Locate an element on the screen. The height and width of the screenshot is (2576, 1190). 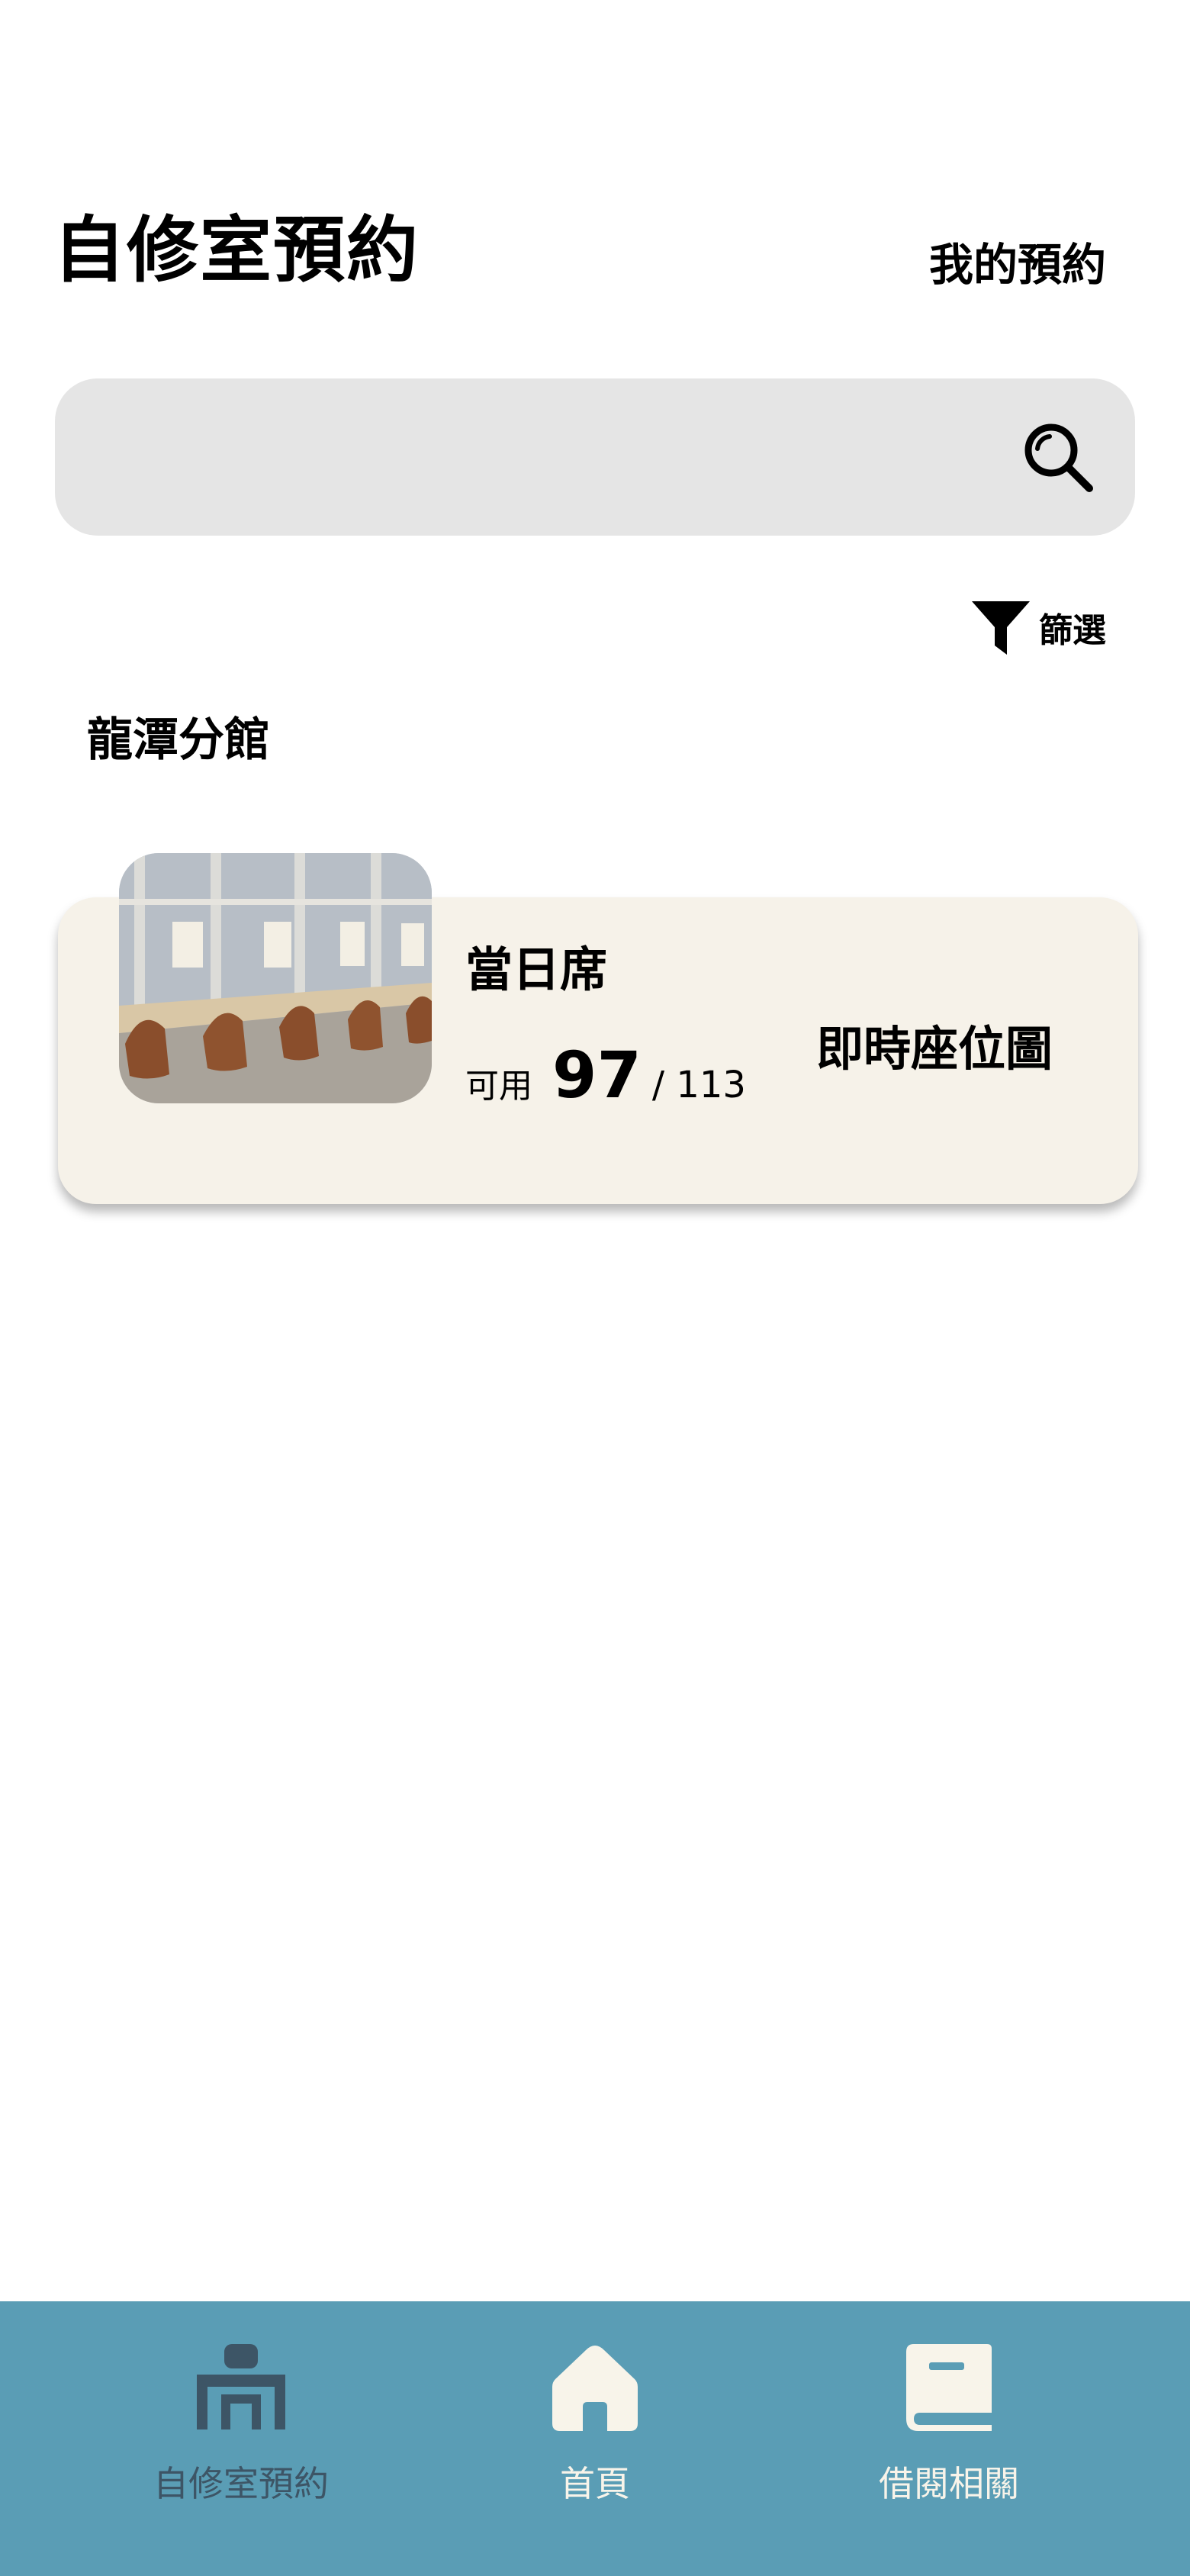
search-icon is located at coordinates (1057, 456).